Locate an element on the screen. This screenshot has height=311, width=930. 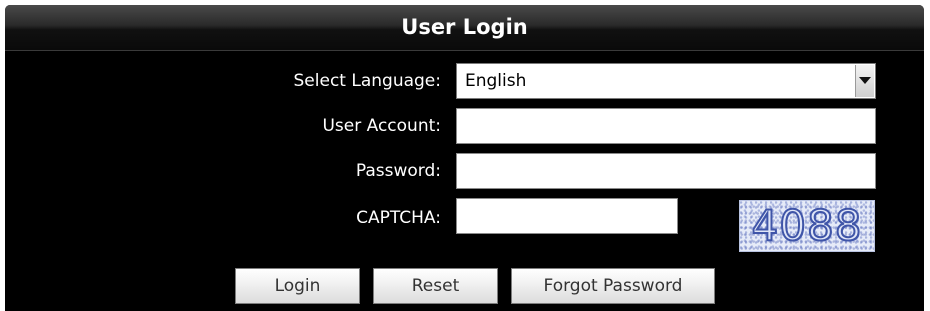
captcha-image: 4088 is located at coordinates (807, 226).